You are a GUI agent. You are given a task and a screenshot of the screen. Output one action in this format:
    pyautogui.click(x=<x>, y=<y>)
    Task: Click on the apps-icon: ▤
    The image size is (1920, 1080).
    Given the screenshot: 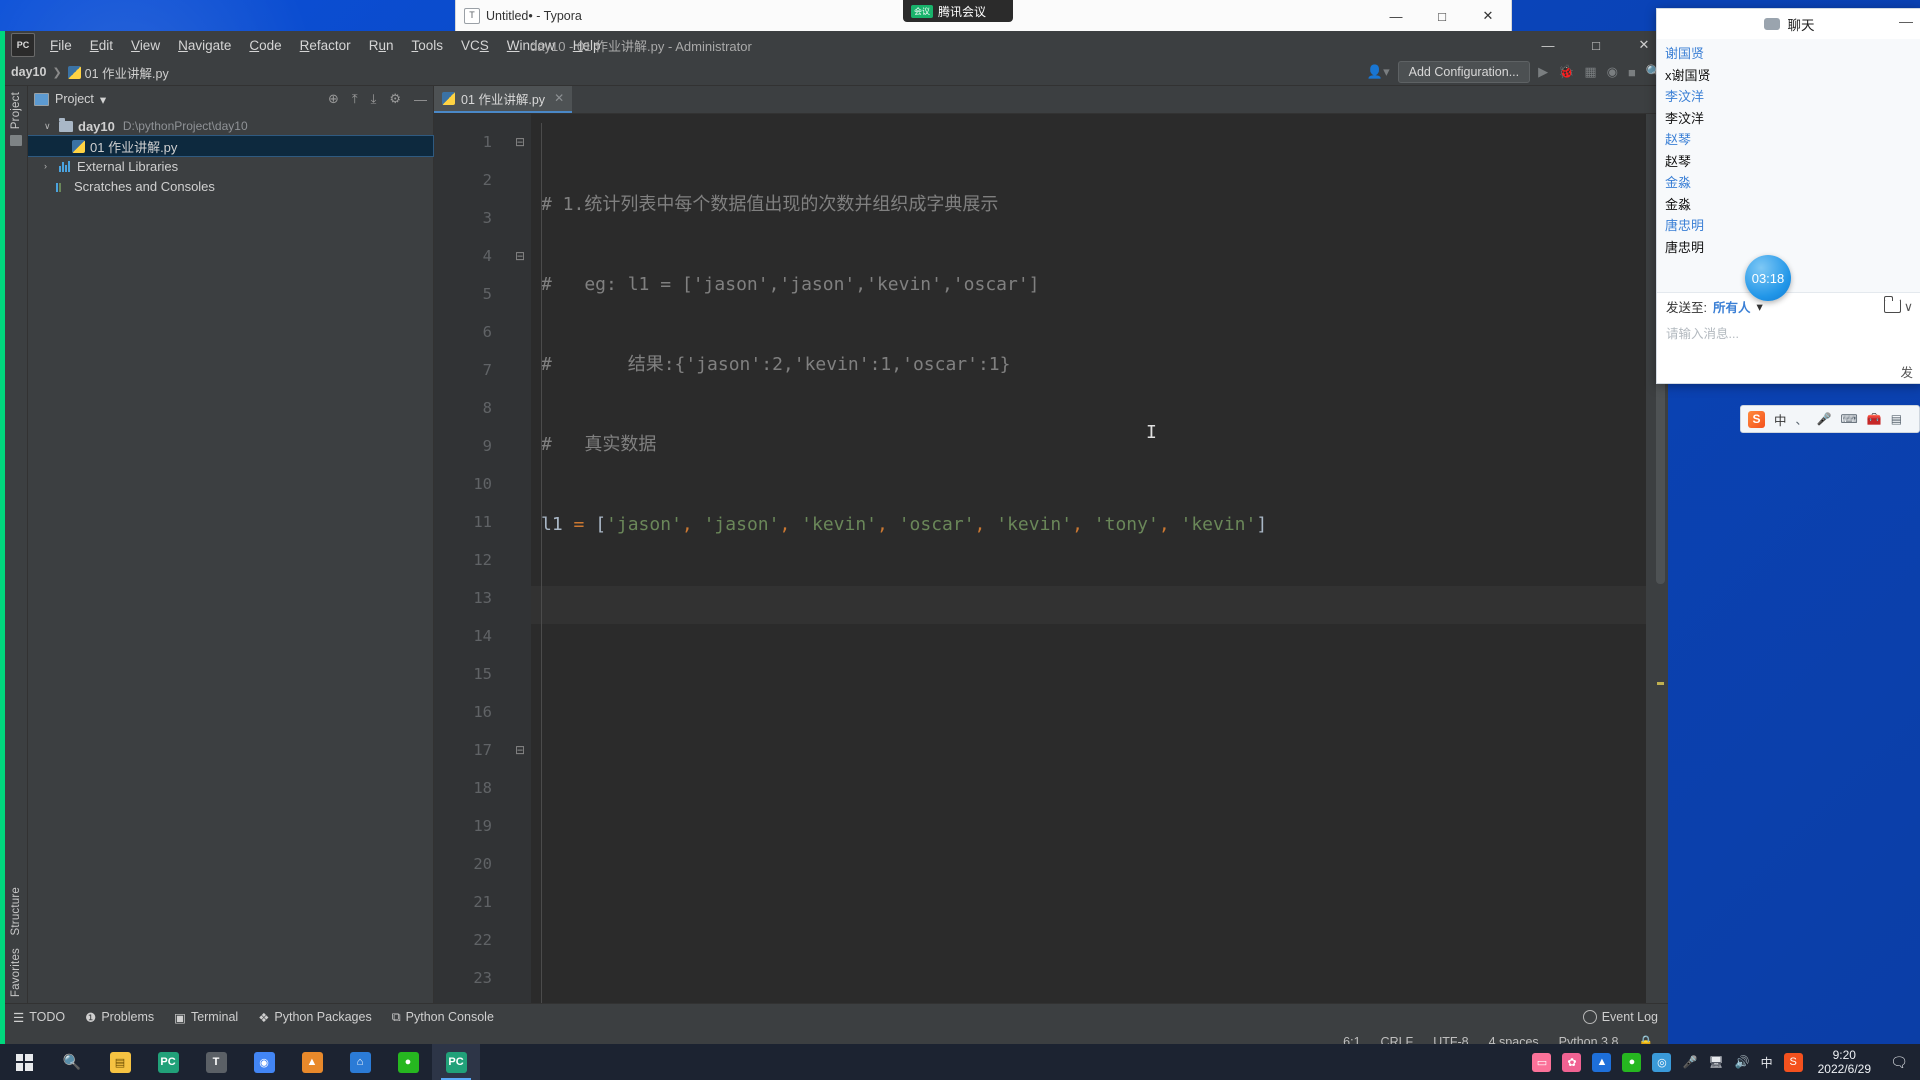 What is the action you would take?
    pyautogui.click(x=1896, y=419)
    